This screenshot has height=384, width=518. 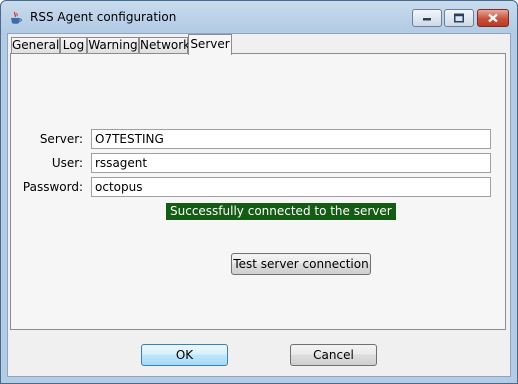 I want to click on close-icon, so click(x=493, y=18).